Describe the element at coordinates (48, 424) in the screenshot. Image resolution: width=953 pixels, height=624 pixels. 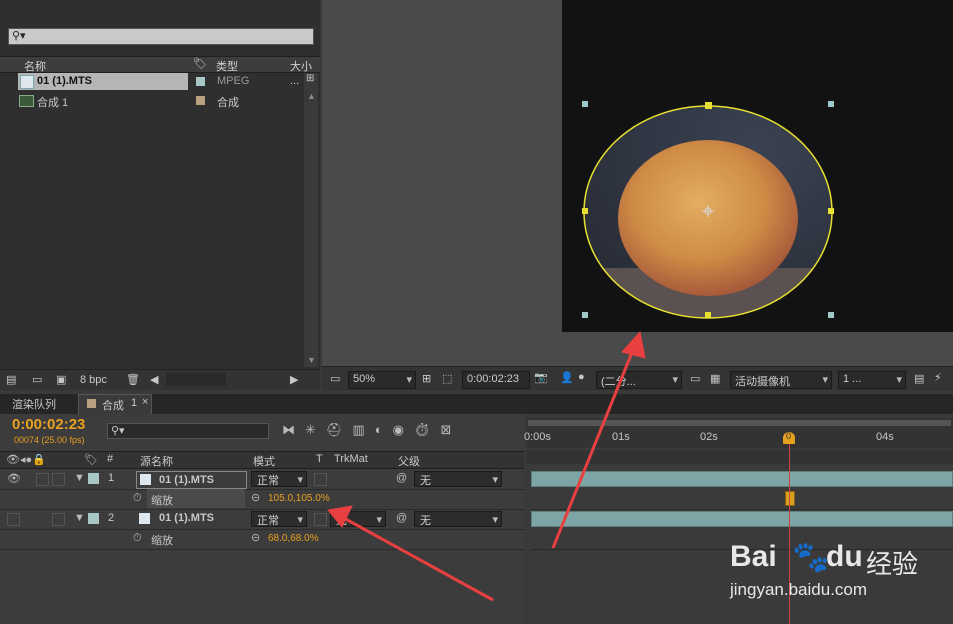
I see `current-time: 0:00:02:23` at that location.